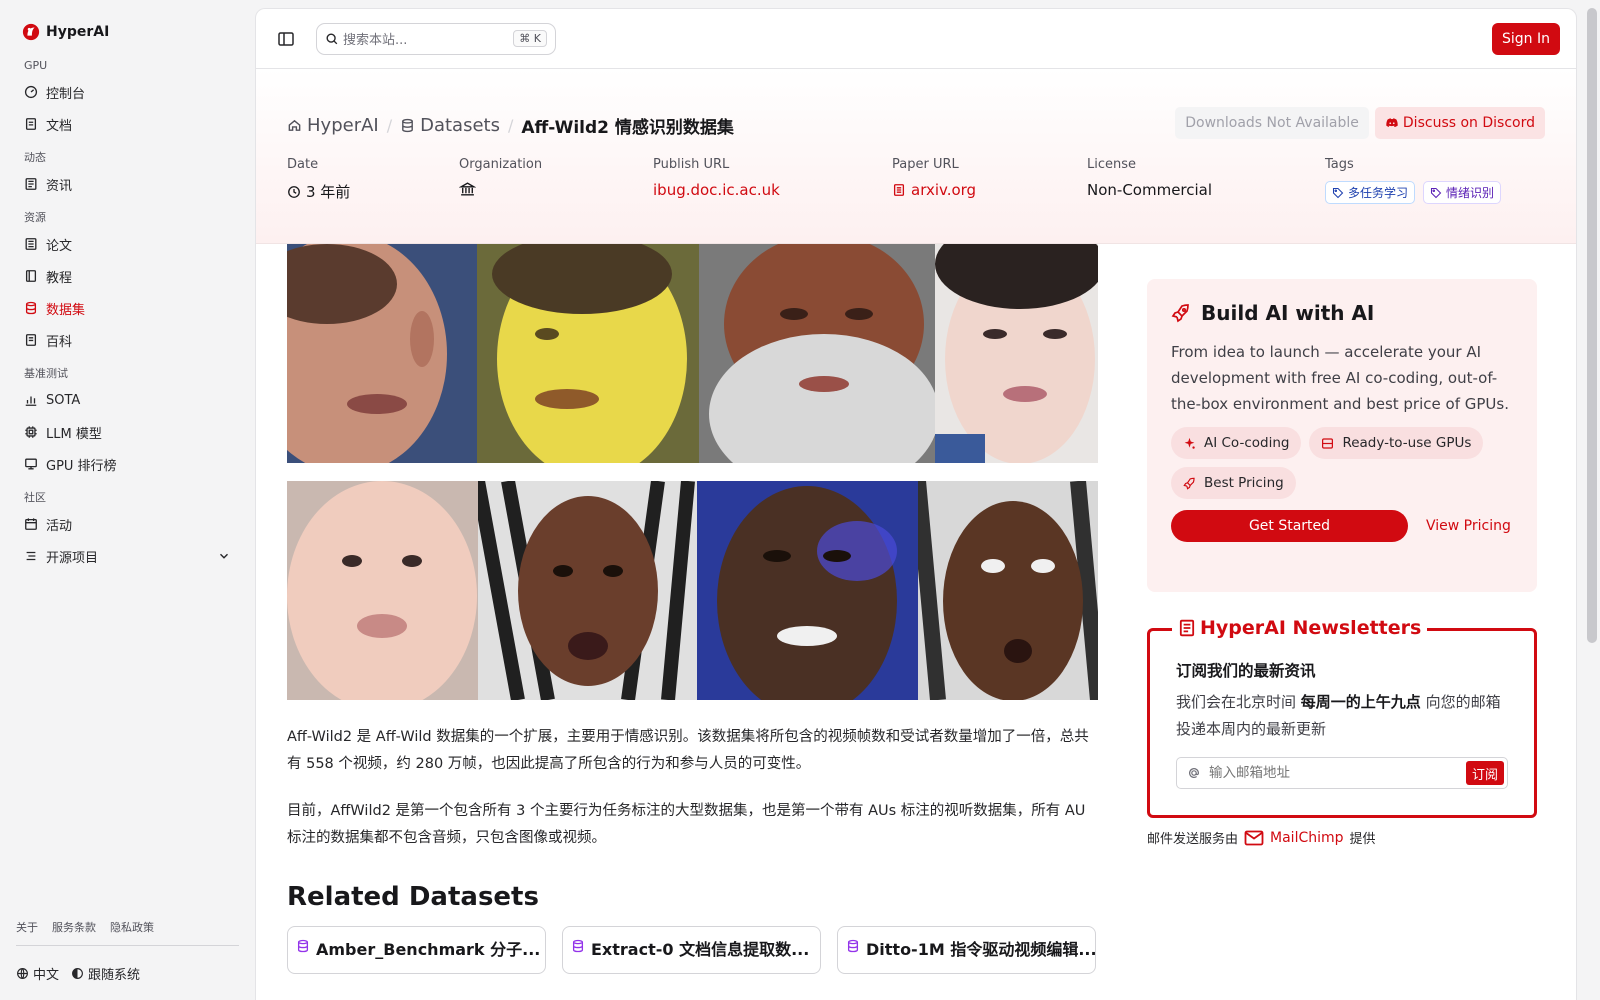 The height and width of the screenshot is (1000, 1600). What do you see at coordinates (46, 373) in the screenshot?
I see `nav-group-benchmarks: 基准测试` at bounding box center [46, 373].